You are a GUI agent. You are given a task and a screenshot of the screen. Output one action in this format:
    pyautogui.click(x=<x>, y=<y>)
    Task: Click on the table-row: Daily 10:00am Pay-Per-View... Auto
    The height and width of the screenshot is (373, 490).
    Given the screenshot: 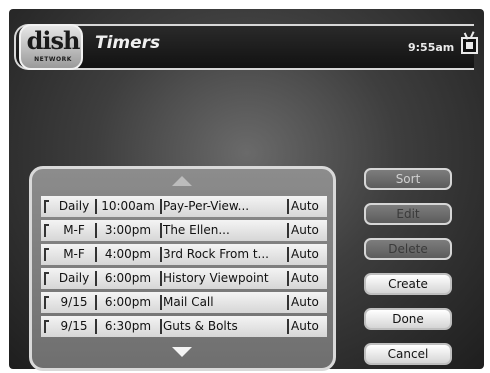 What is the action you would take?
    pyautogui.click(x=184, y=206)
    